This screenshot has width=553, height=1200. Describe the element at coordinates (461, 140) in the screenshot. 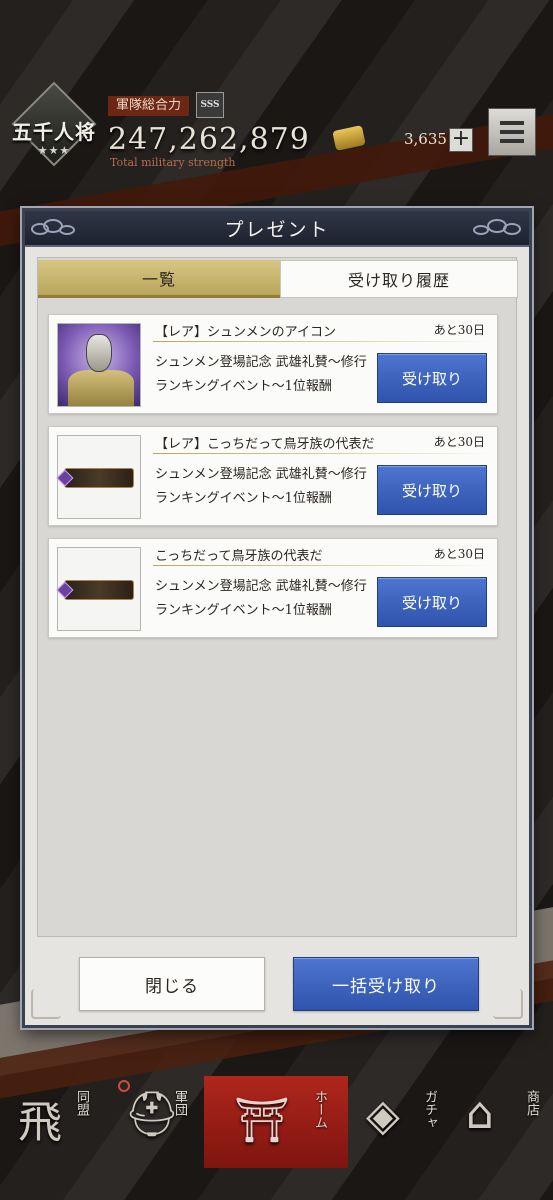

I see `add-coin-button: +` at that location.